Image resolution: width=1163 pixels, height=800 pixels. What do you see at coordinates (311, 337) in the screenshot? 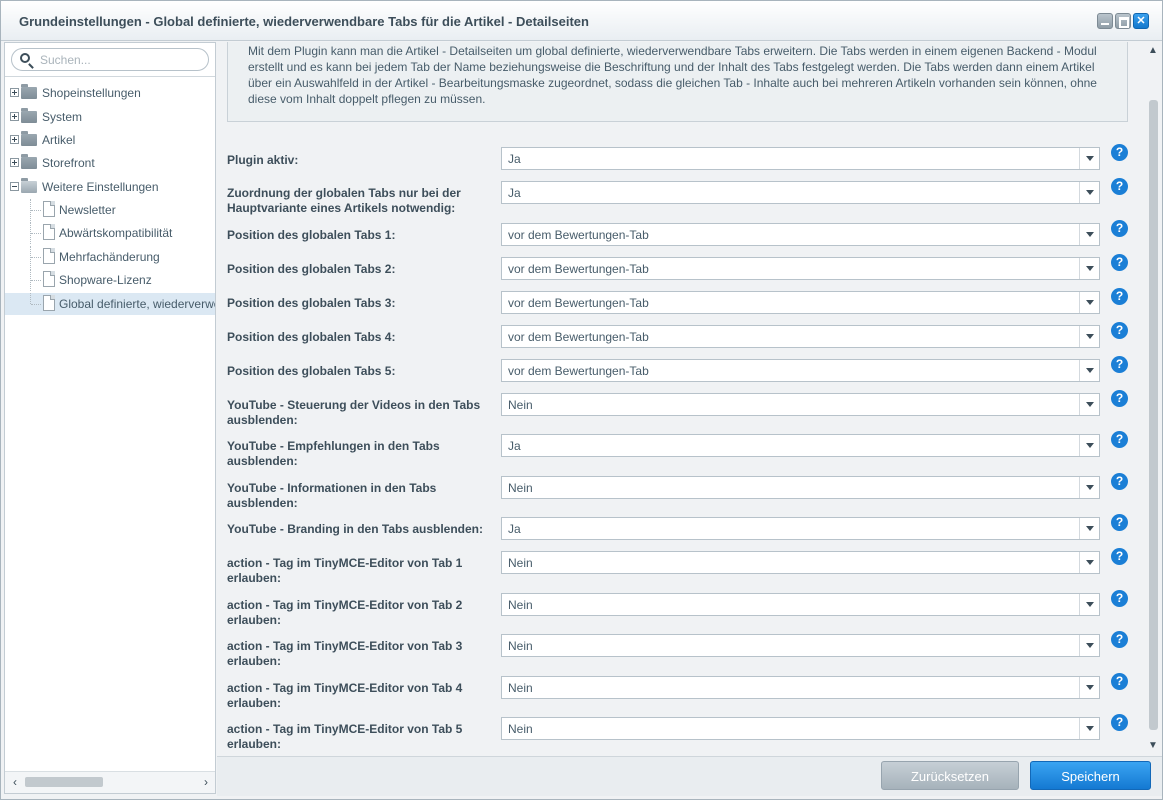
I see `field-label: Position des globalen Tabs 4:` at bounding box center [311, 337].